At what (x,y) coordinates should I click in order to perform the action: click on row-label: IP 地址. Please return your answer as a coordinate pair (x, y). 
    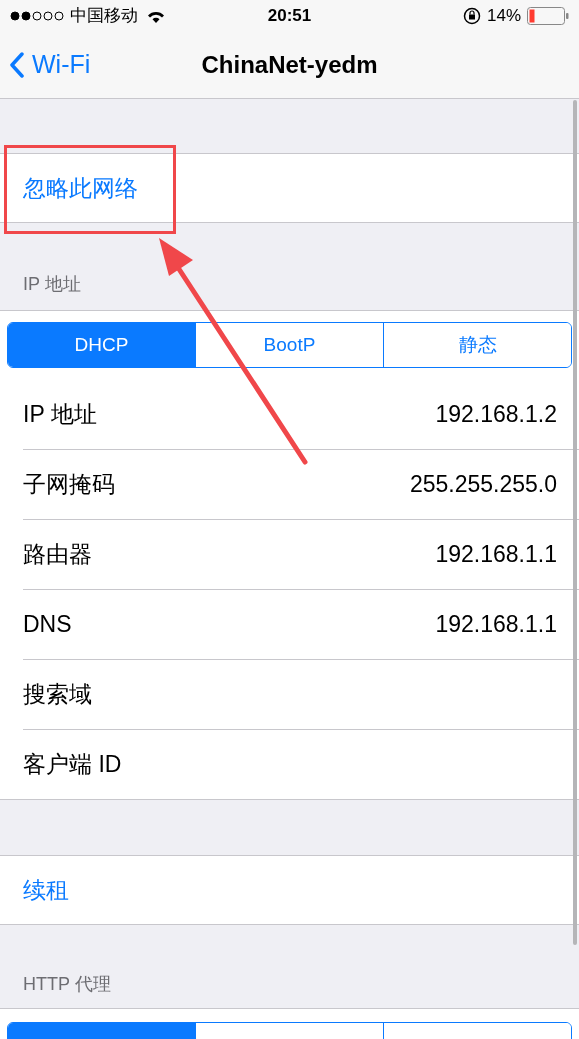
    Looking at the image, I should click on (60, 414).